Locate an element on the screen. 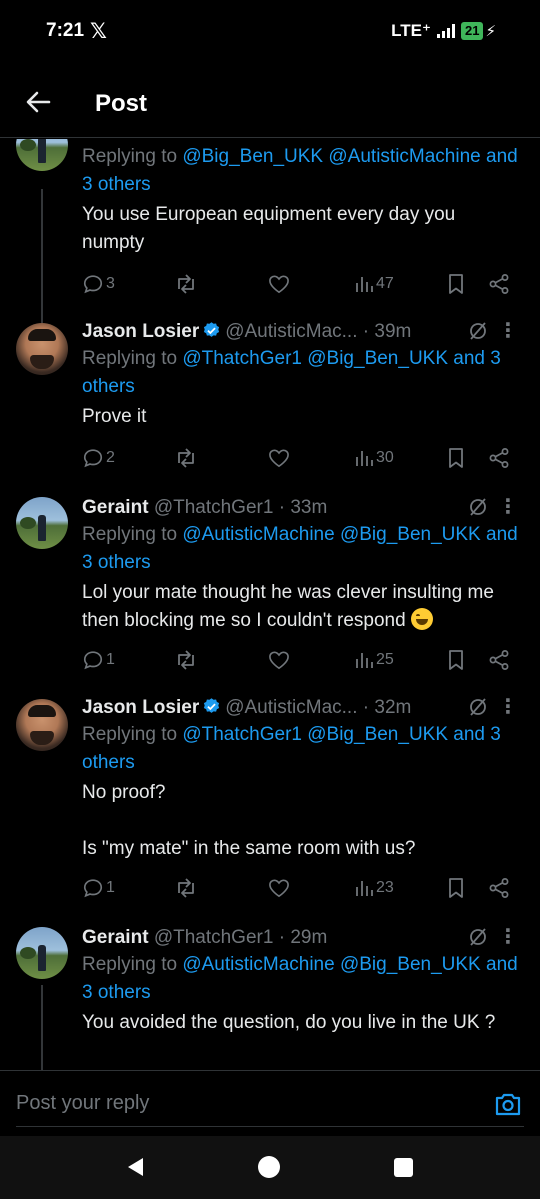  views-button: 47 is located at coordinates (374, 284).